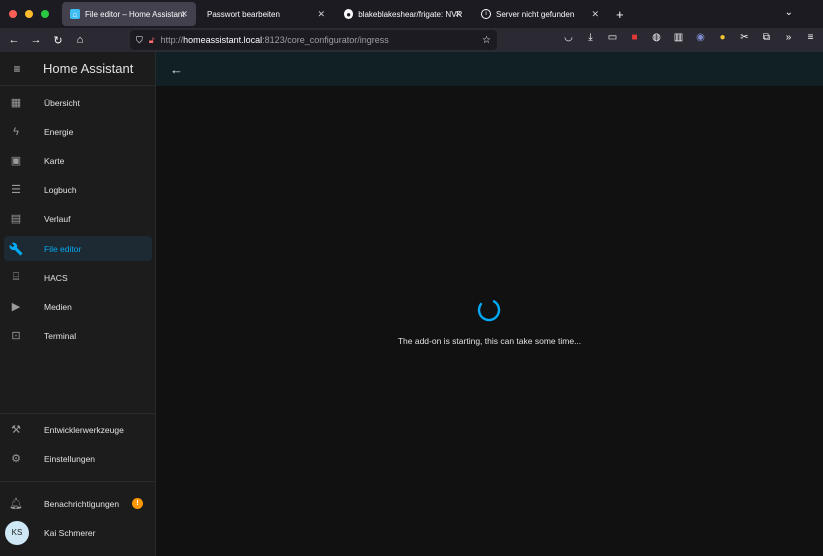 Image resolution: width=823 pixels, height=556 pixels. I want to click on tab-title: File editor – Home Assistant, so click(135, 14).